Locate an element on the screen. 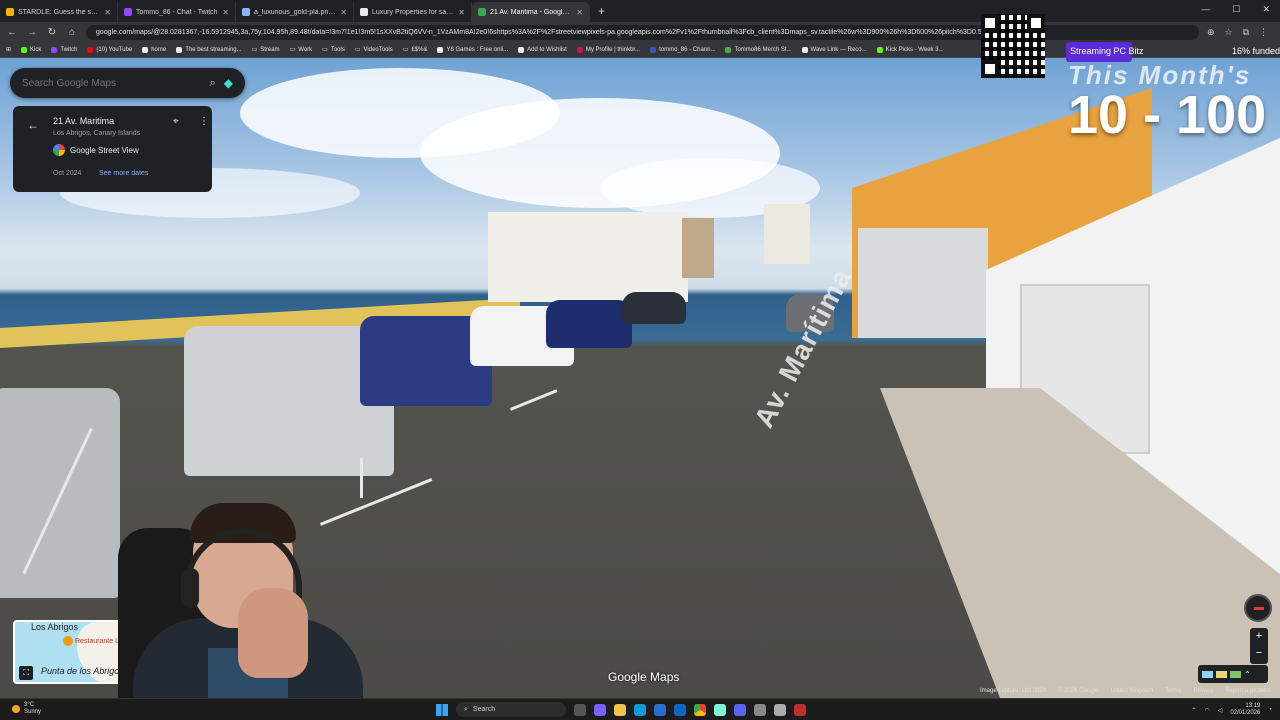 The image size is (1280, 720). search-input is located at coordinates (112, 83).